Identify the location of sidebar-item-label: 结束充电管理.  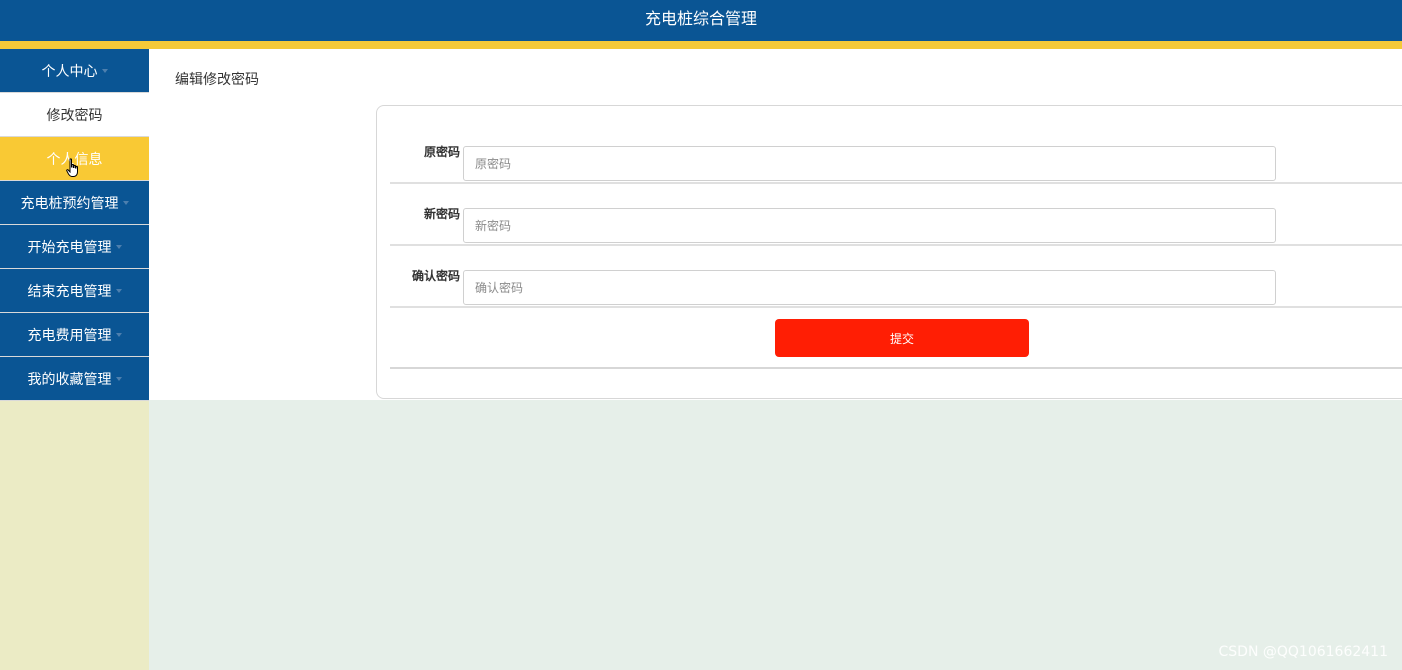
(69, 291).